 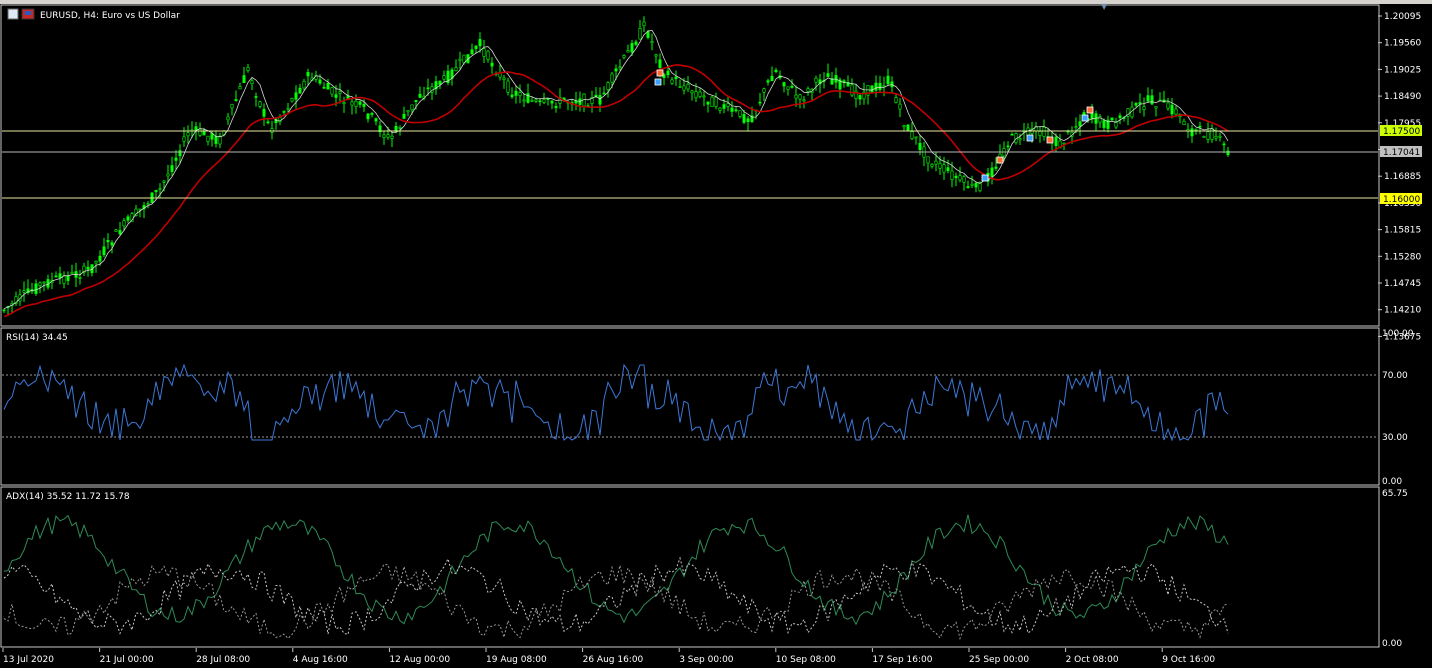 I want to click on price-axis-label: 1.19025, so click(x=1402, y=70).